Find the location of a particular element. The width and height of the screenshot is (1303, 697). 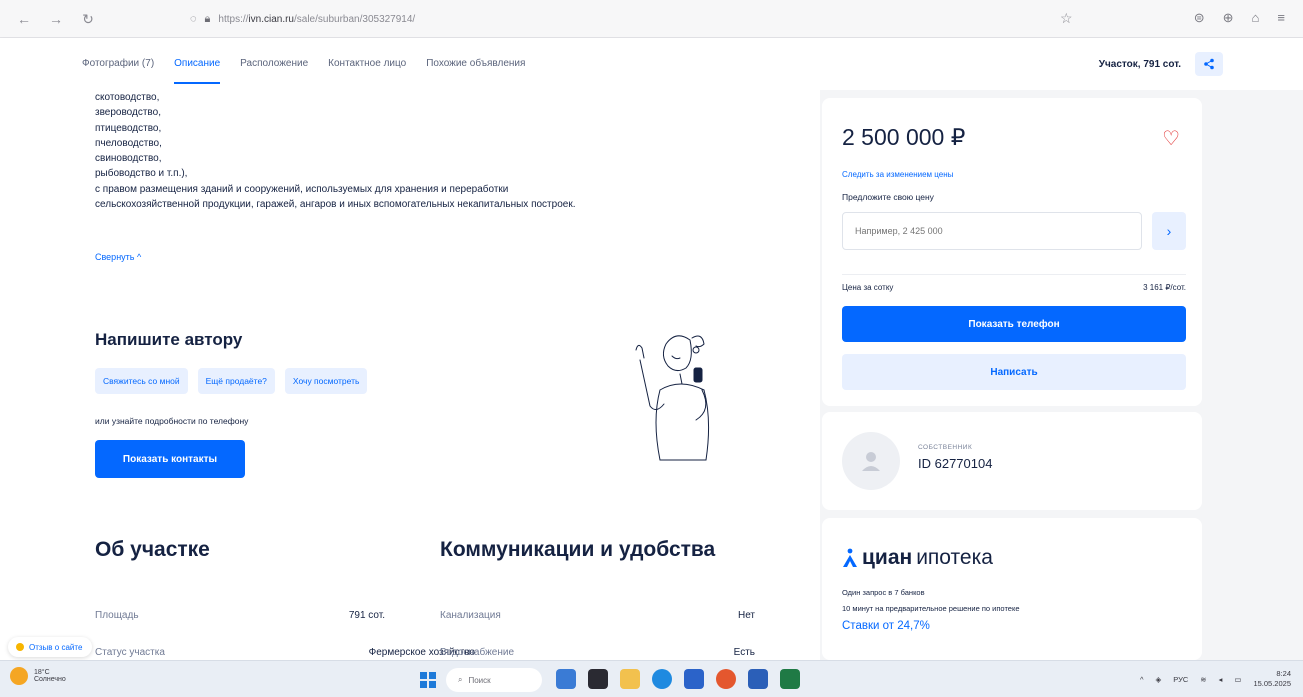

price-per-unit-label: Цена за сотку is located at coordinates (868, 287).